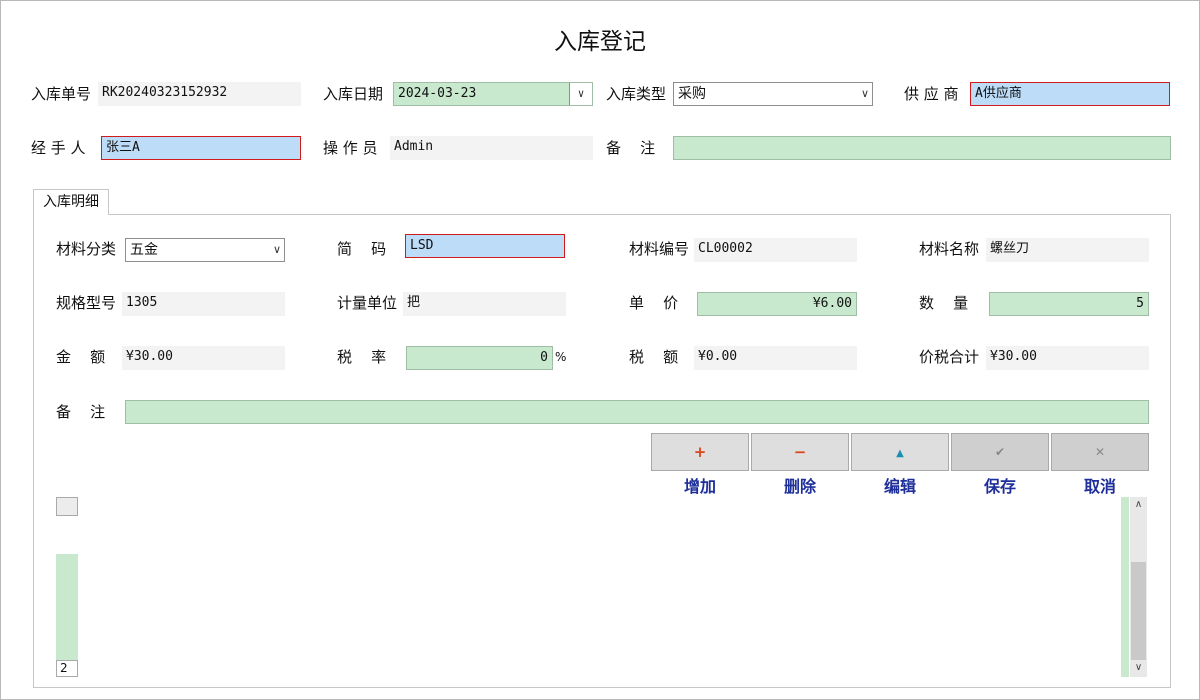 Image resolution: width=1200 pixels, height=700 pixels. I want to click on spec-label: 规格型号, so click(86, 303).